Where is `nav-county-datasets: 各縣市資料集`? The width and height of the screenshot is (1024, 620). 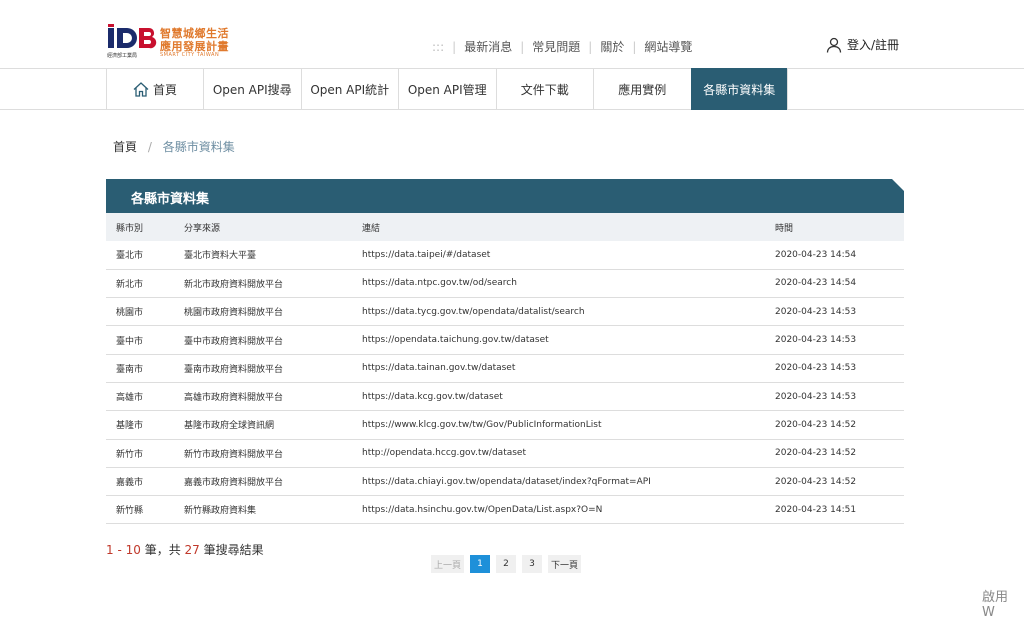 nav-county-datasets: 各縣市資料集 is located at coordinates (739, 89).